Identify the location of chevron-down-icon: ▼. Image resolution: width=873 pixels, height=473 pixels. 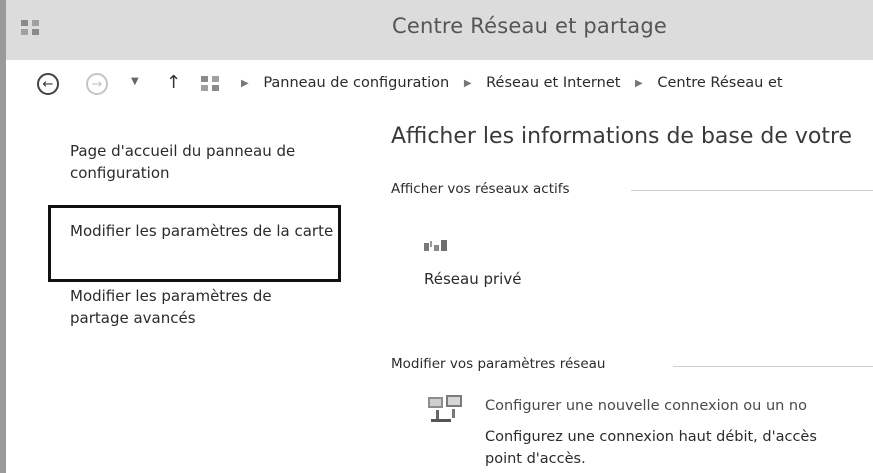
(135, 81).